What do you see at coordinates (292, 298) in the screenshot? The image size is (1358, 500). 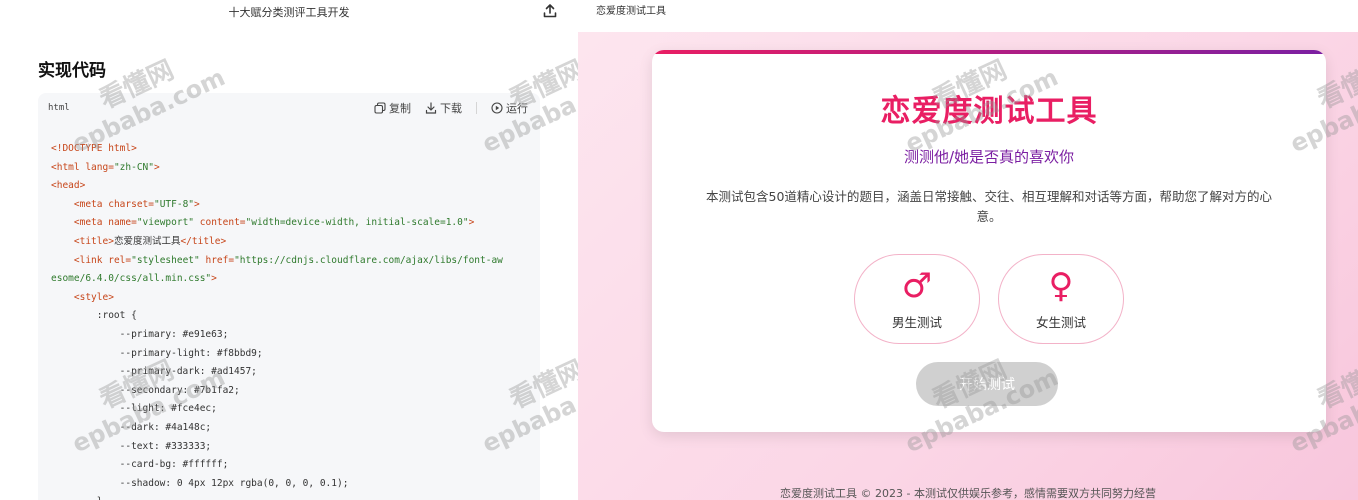 I see `code-line: <style>` at bounding box center [292, 298].